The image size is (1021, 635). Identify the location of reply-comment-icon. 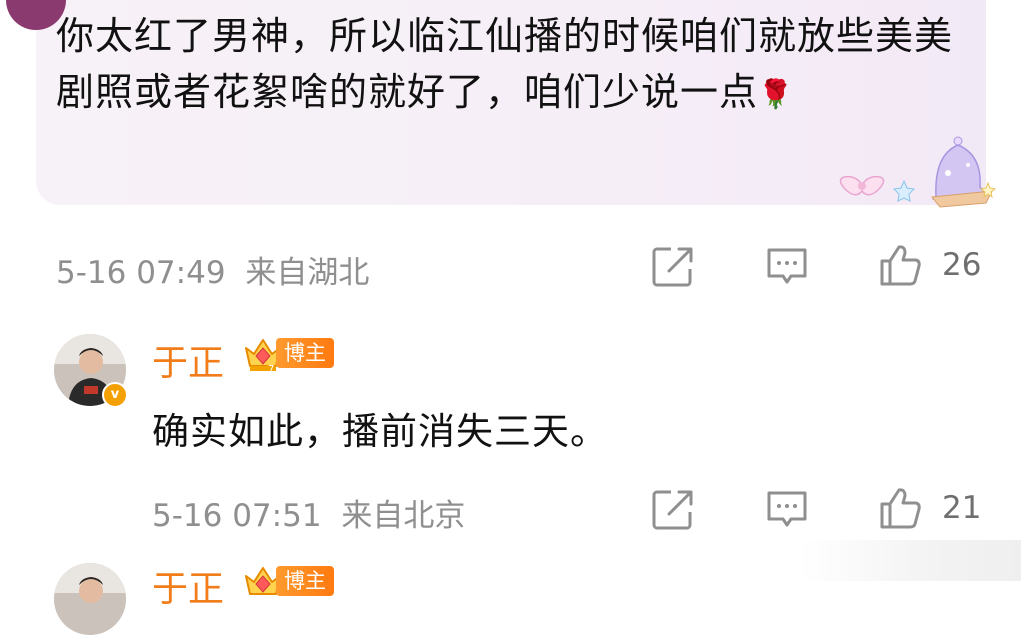
(787, 510).